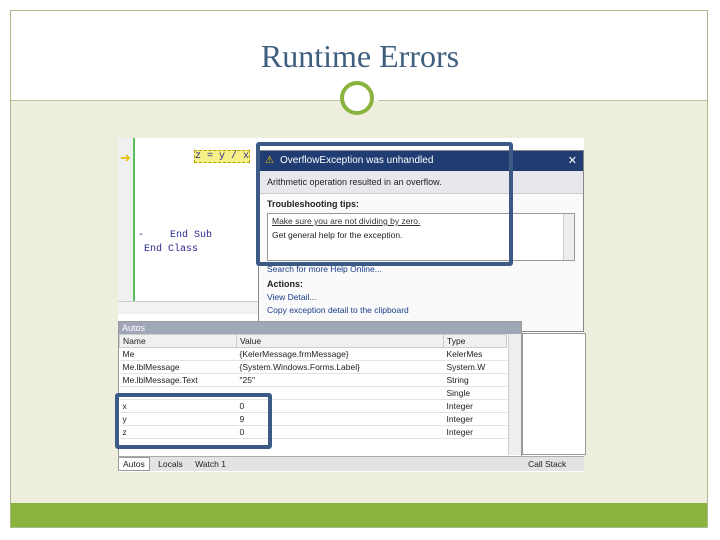  I want to click on variable-name: Me.lblMessage.Text, so click(178, 380).